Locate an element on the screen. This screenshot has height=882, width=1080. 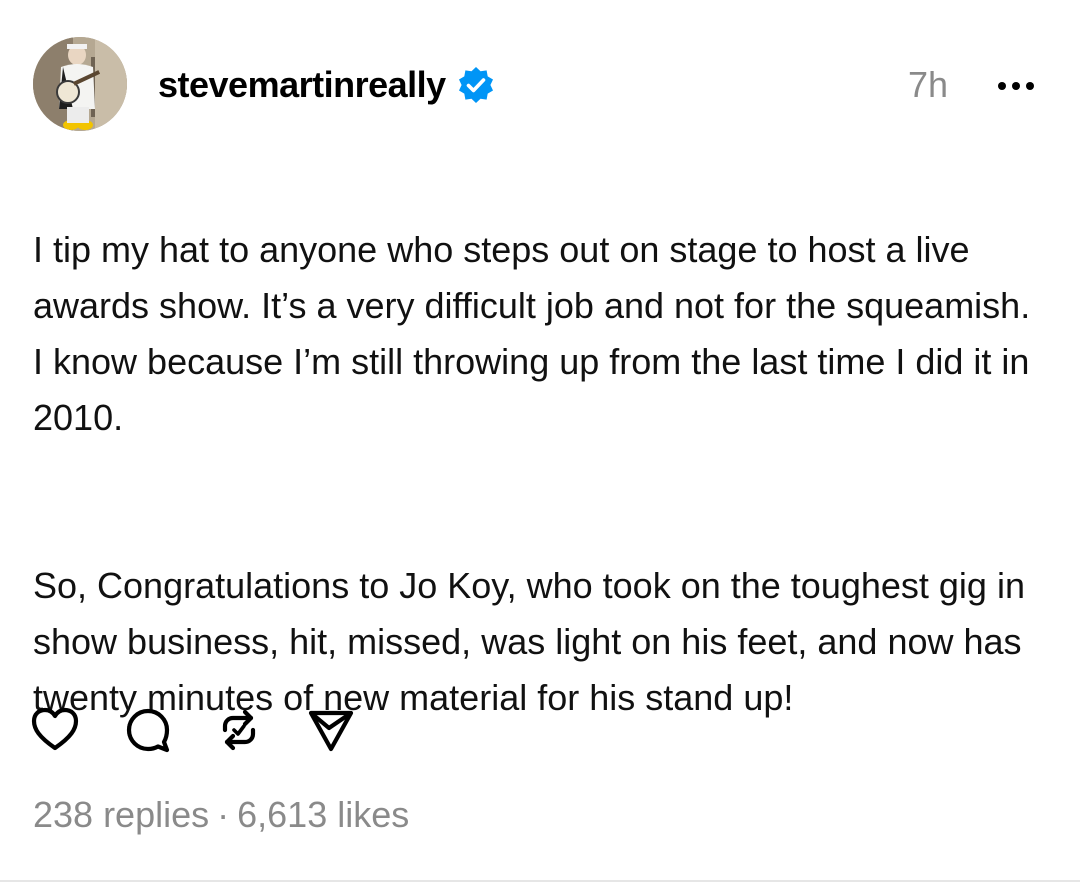
comment-icon is located at coordinates (148, 730).